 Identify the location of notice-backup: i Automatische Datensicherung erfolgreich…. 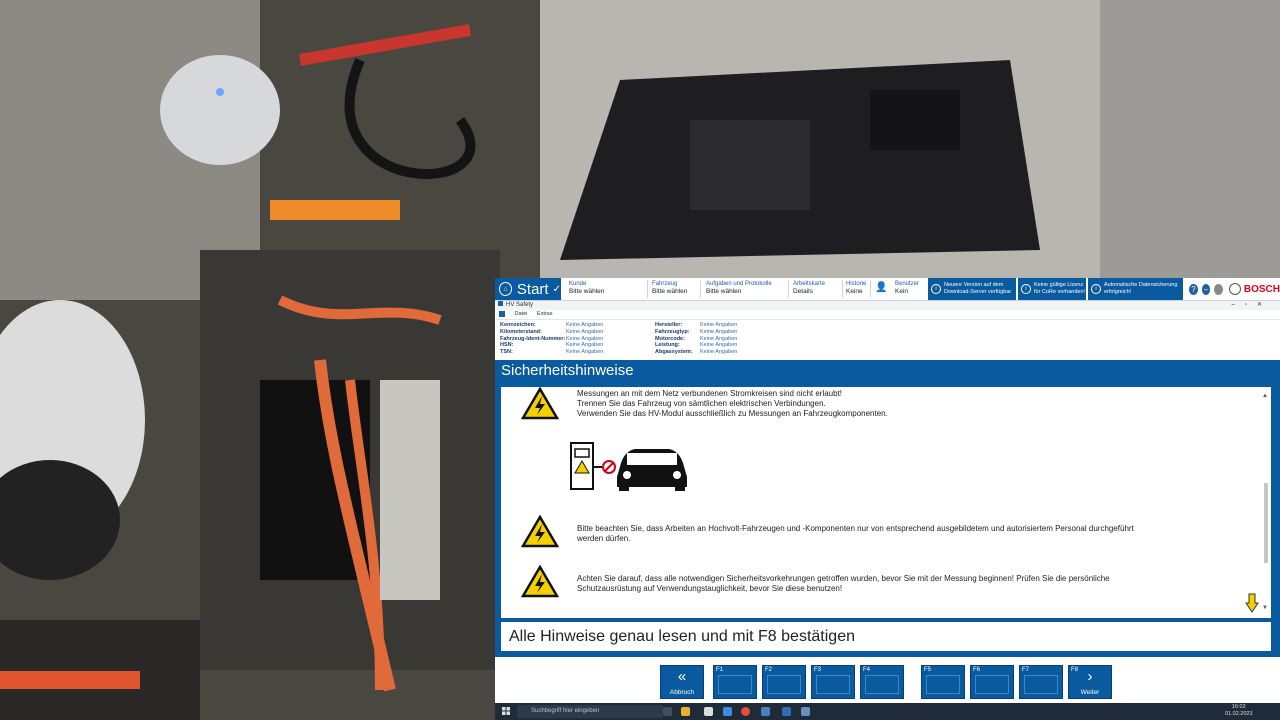
(1135, 289).